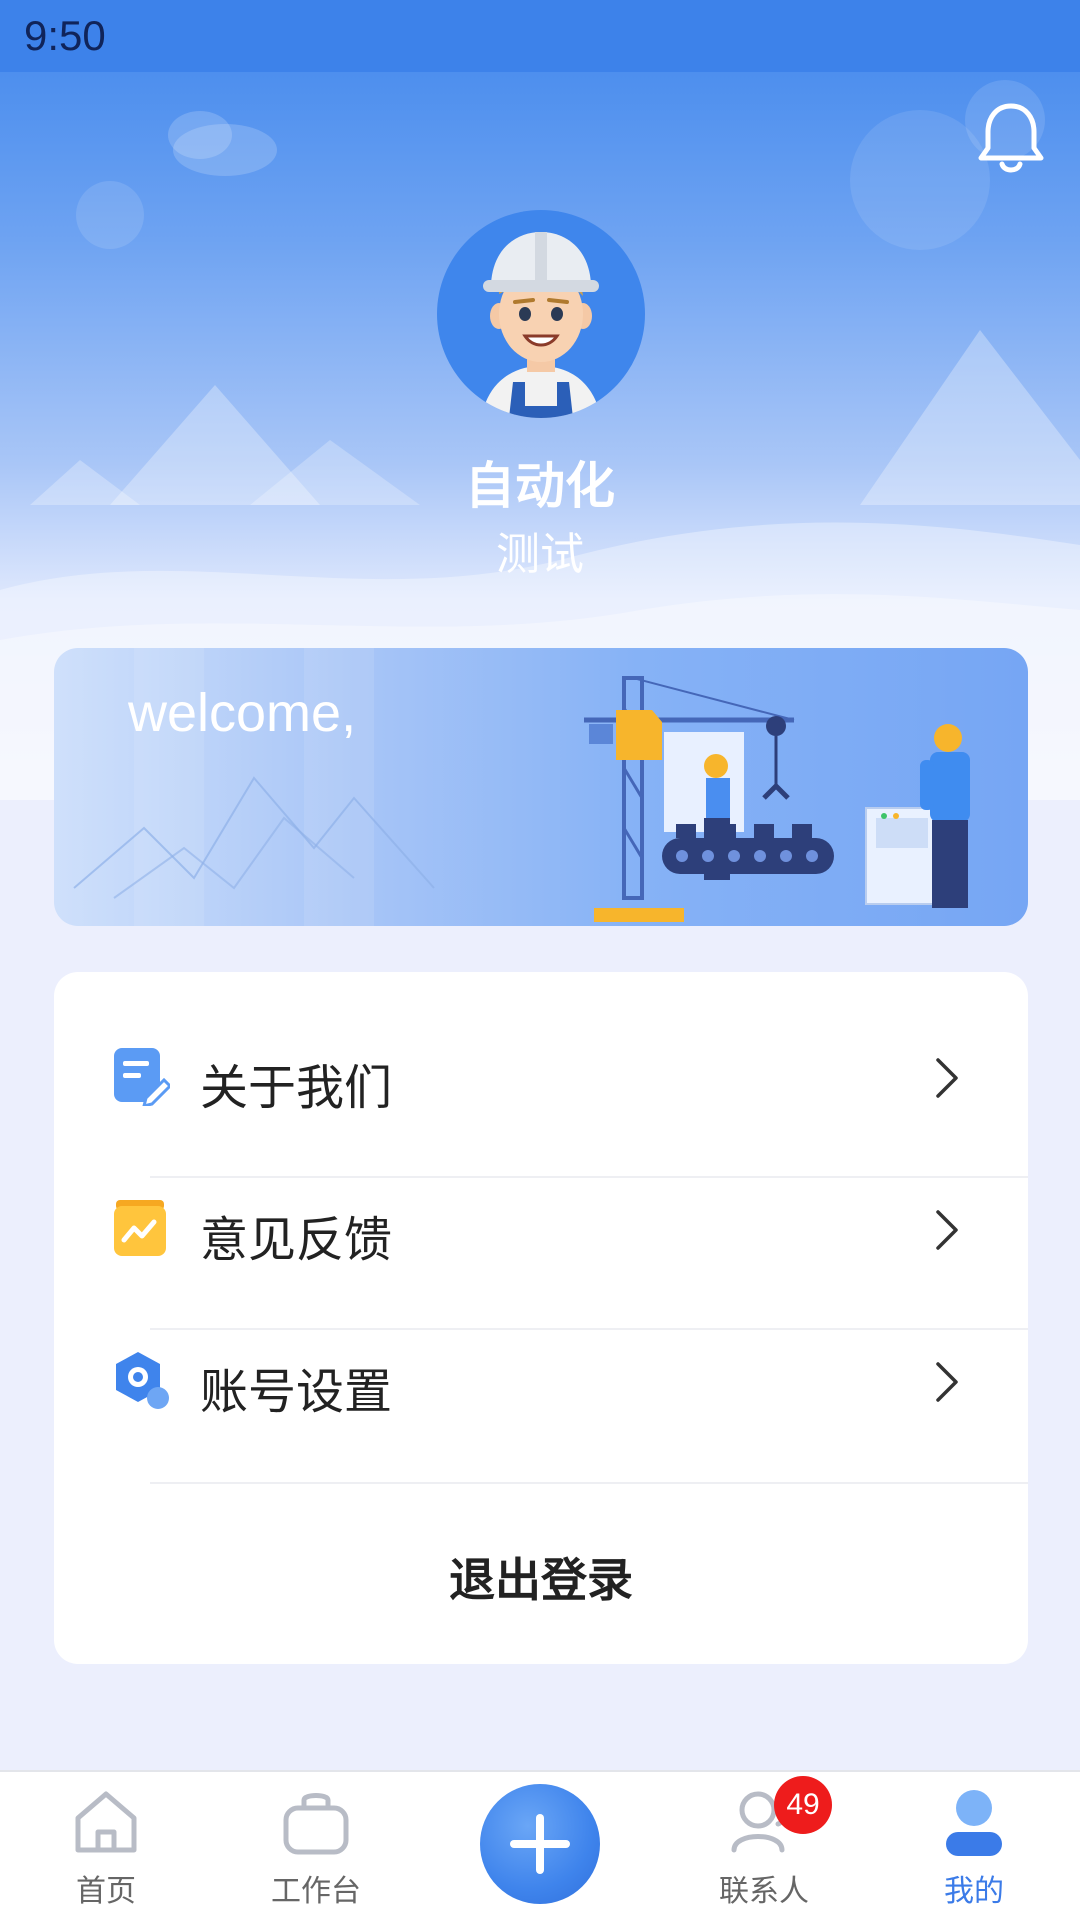 This screenshot has width=1080, height=1920. What do you see at coordinates (106, 1822) in the screenshot?
I see `home-icon` at bounding box center [106, 1822].